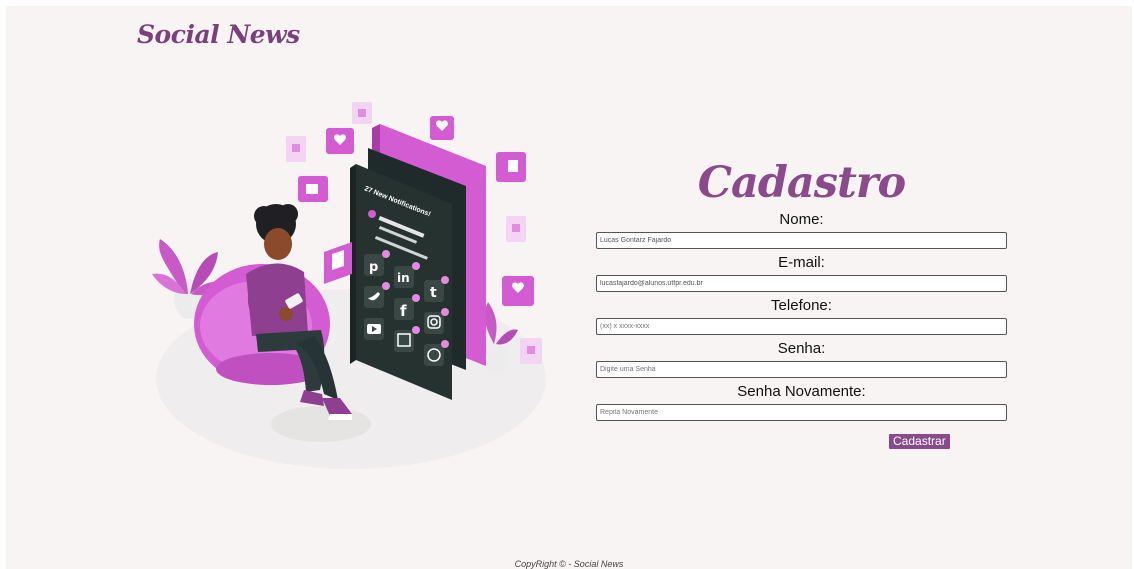 This screenshot has height=569, width=1134. What do you see at coordinates (373, 267) in the screenshot?
I see `svg-text: p` at bounding box center [373, 267].